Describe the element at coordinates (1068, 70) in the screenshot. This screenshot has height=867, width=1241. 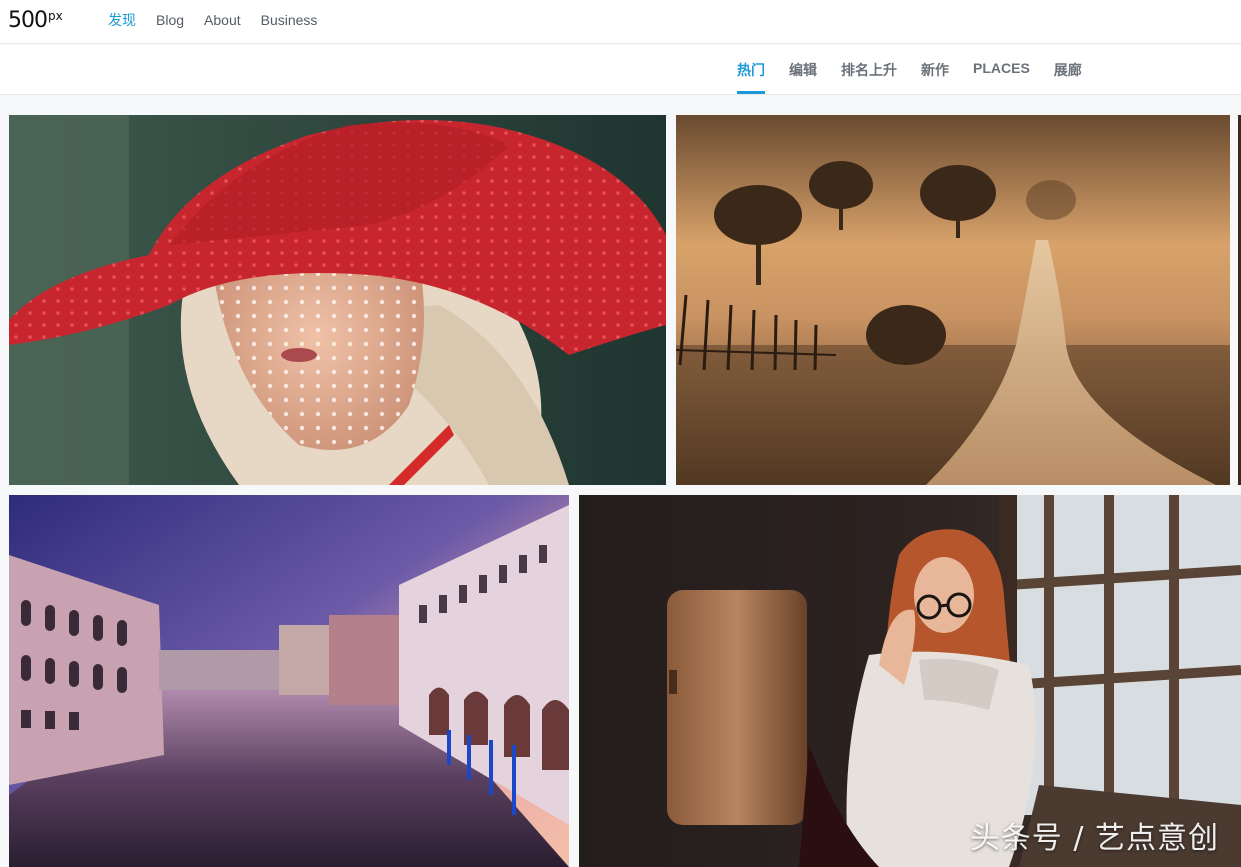
I see `tab-galleries: 展廊` at that location.